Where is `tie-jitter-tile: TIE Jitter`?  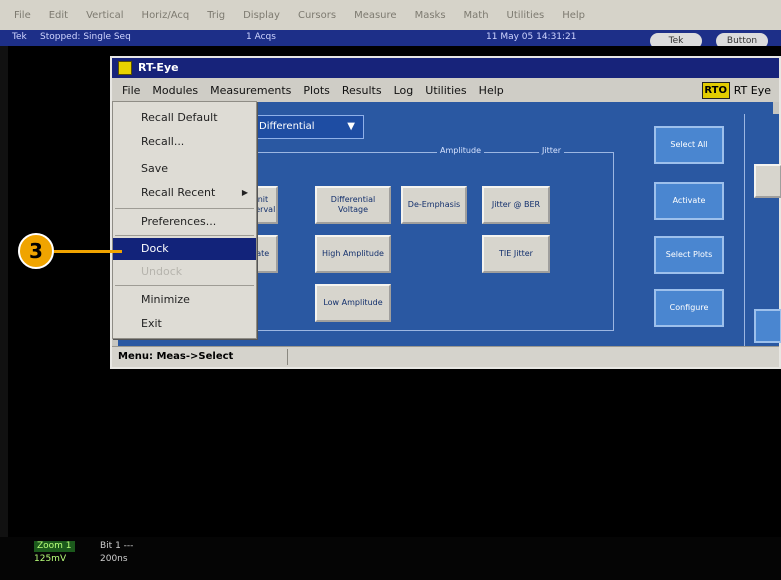
tie-jitter-tile: TIE Jitter is located at coordinates (516, 254).